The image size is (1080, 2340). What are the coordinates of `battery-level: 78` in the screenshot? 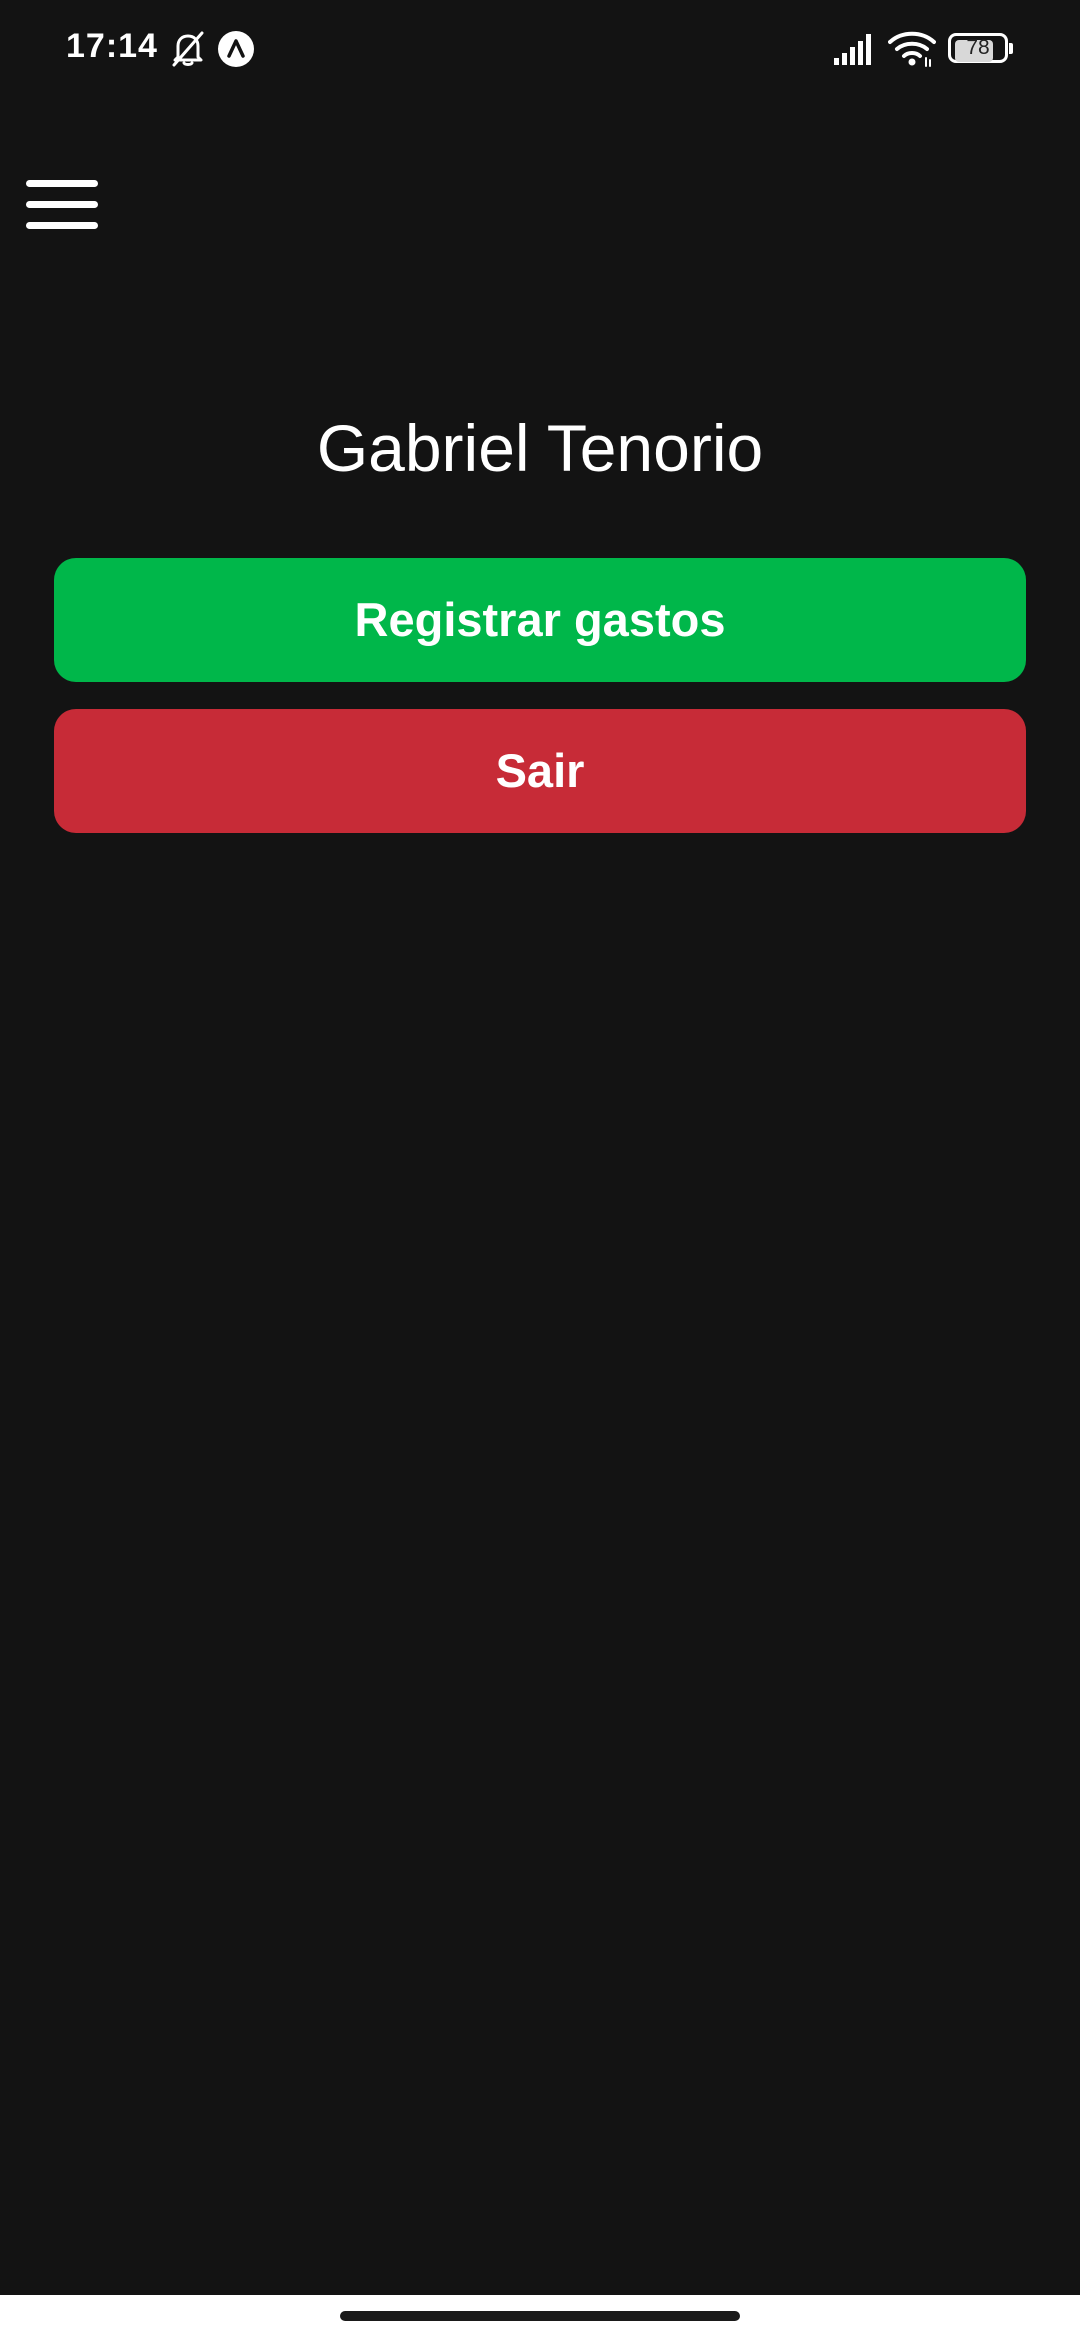 It's located at (978, 47).